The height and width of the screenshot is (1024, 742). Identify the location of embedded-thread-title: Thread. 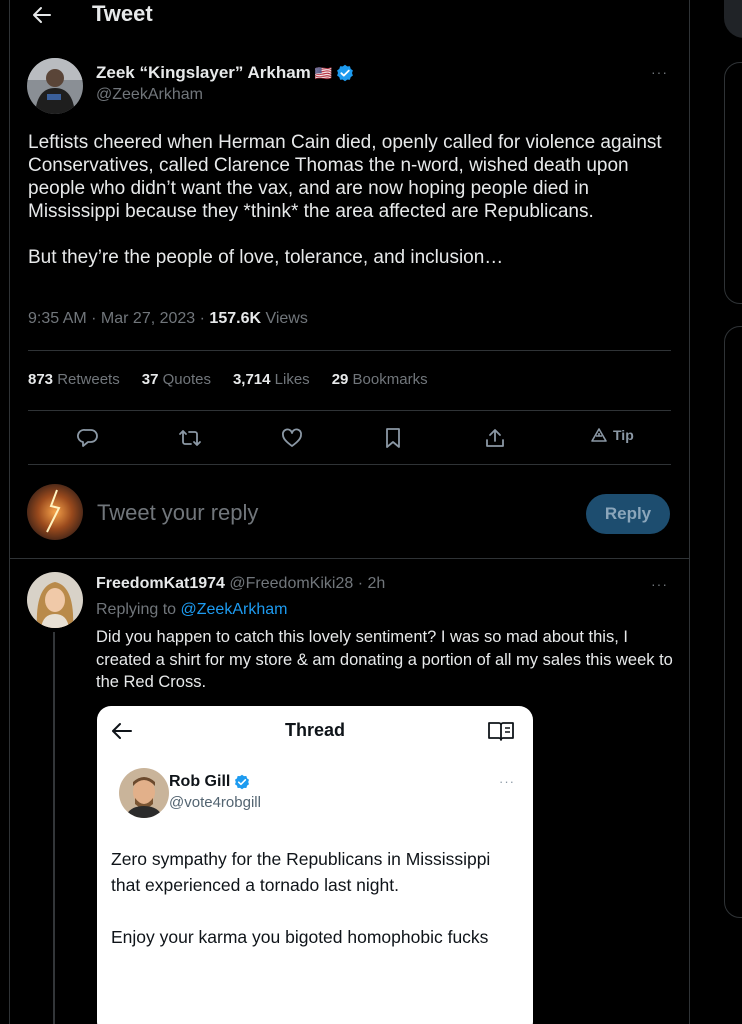
(314, 730).